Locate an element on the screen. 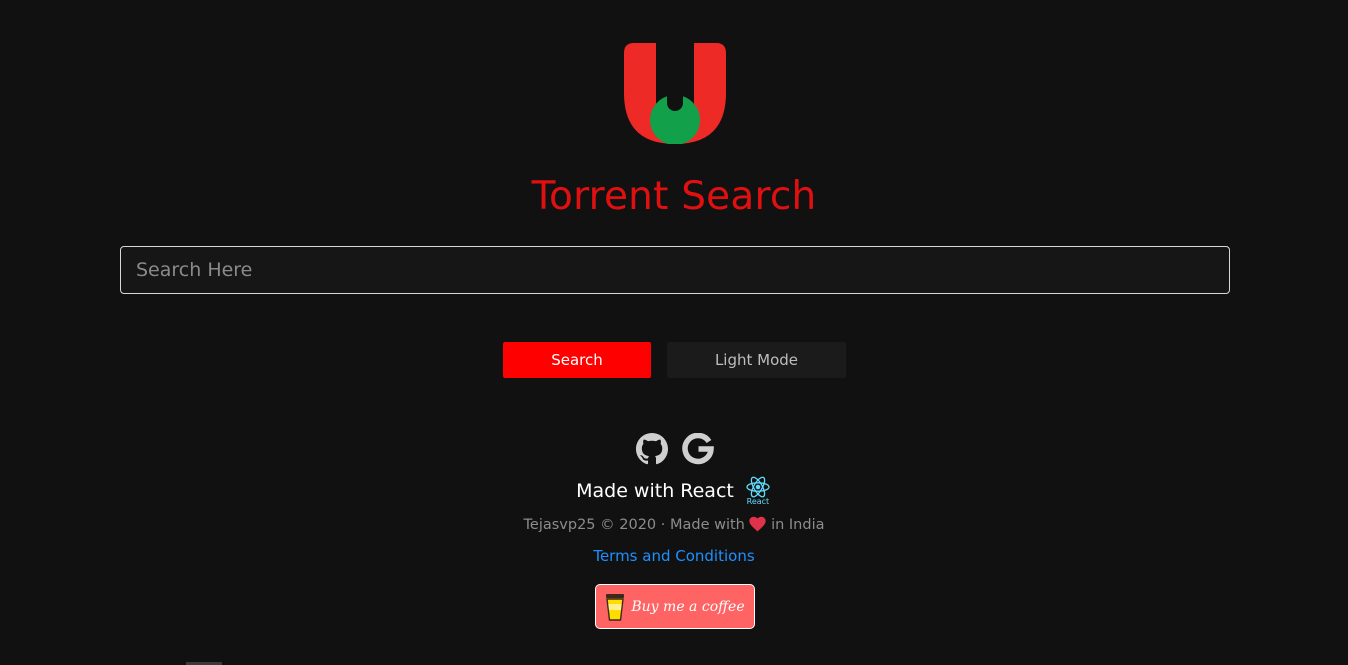  copyright-text: Tejasvp25 © 2020 · Made with in India is located at coordinates (674, 524).